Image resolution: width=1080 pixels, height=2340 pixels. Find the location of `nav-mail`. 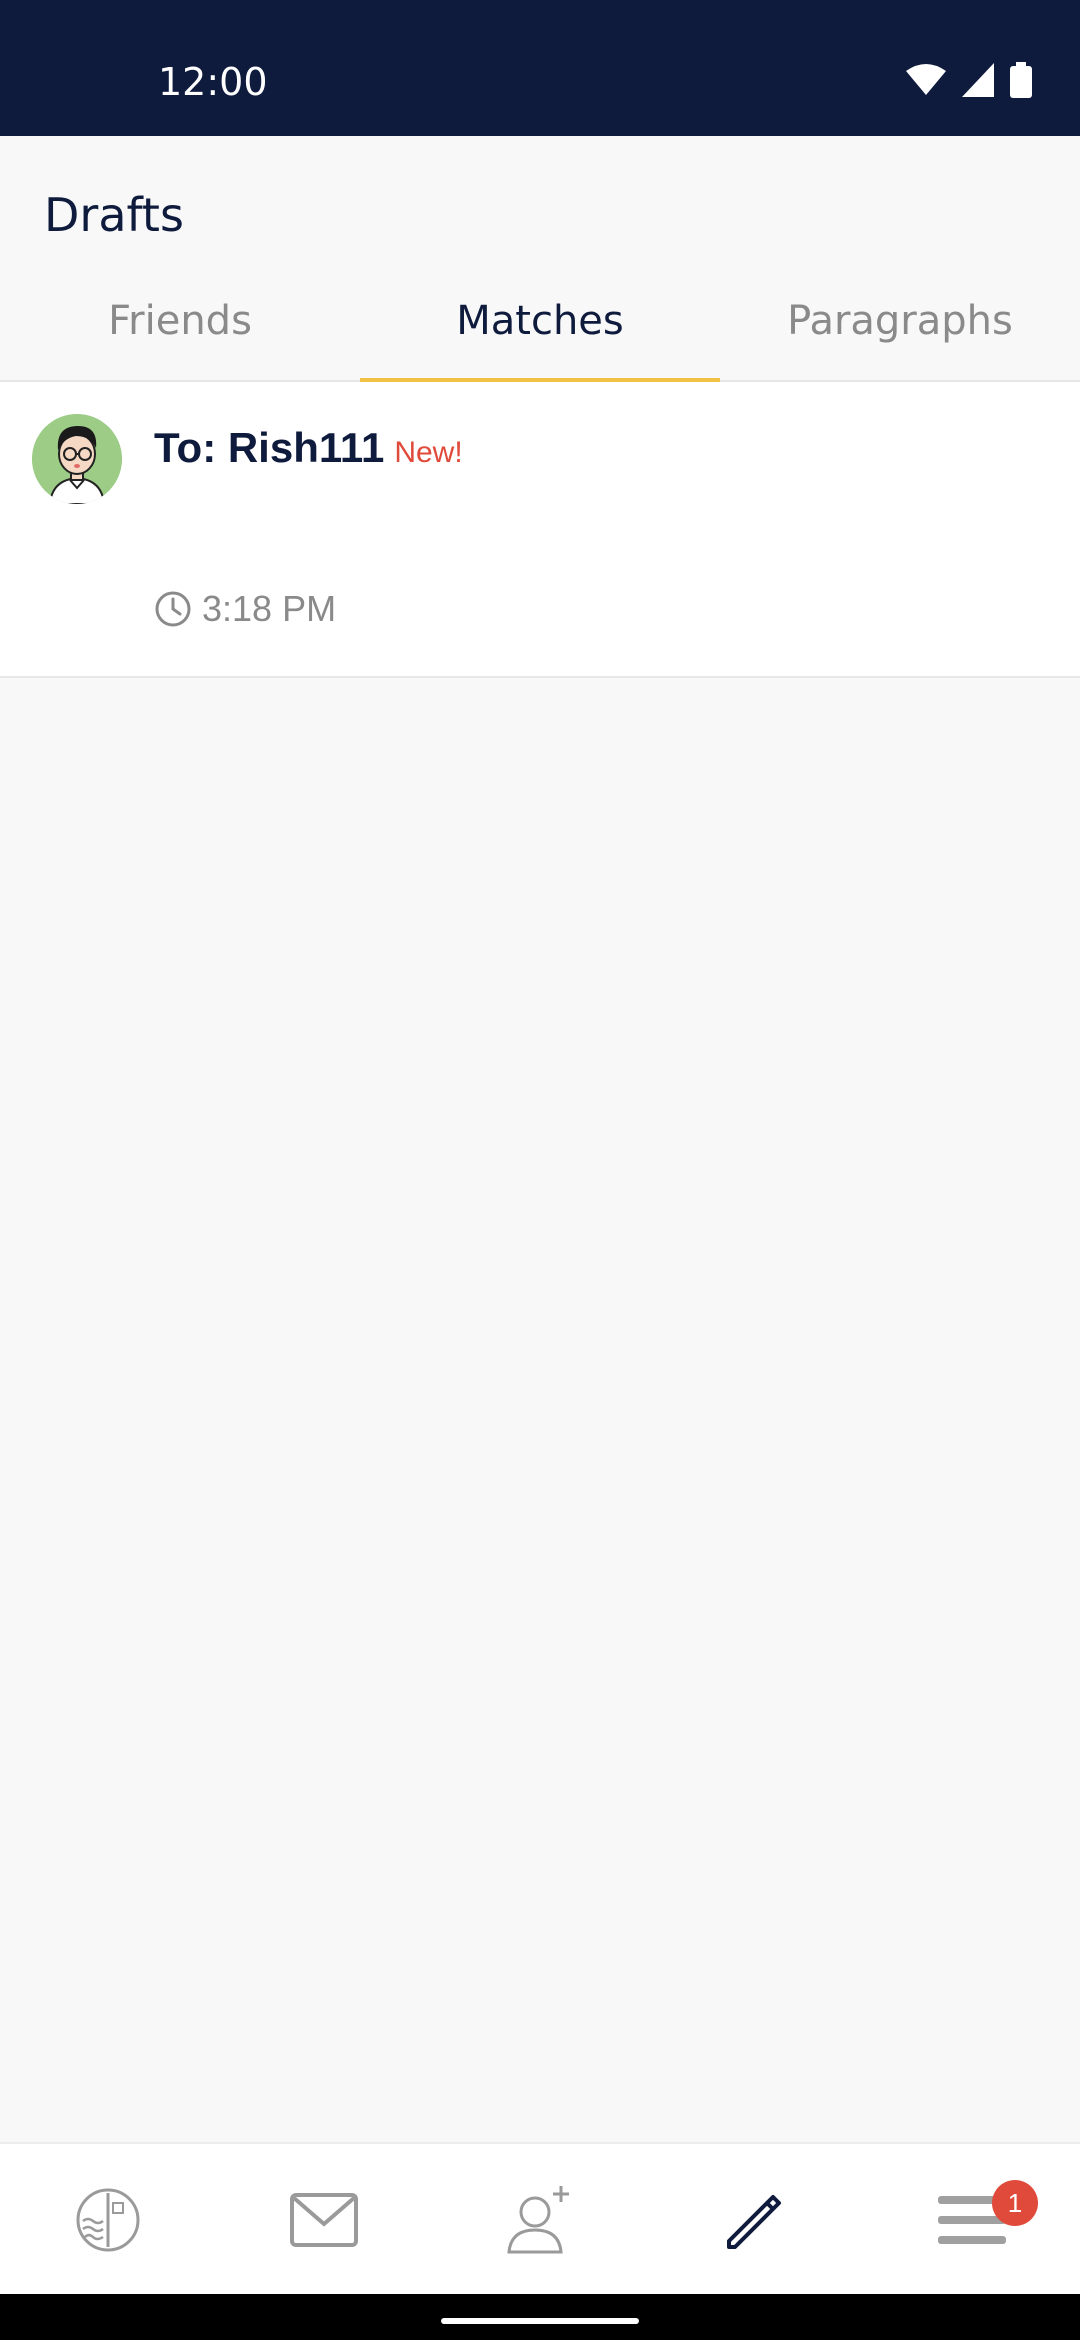

nav-mail is located at coordinates (324, 2220).